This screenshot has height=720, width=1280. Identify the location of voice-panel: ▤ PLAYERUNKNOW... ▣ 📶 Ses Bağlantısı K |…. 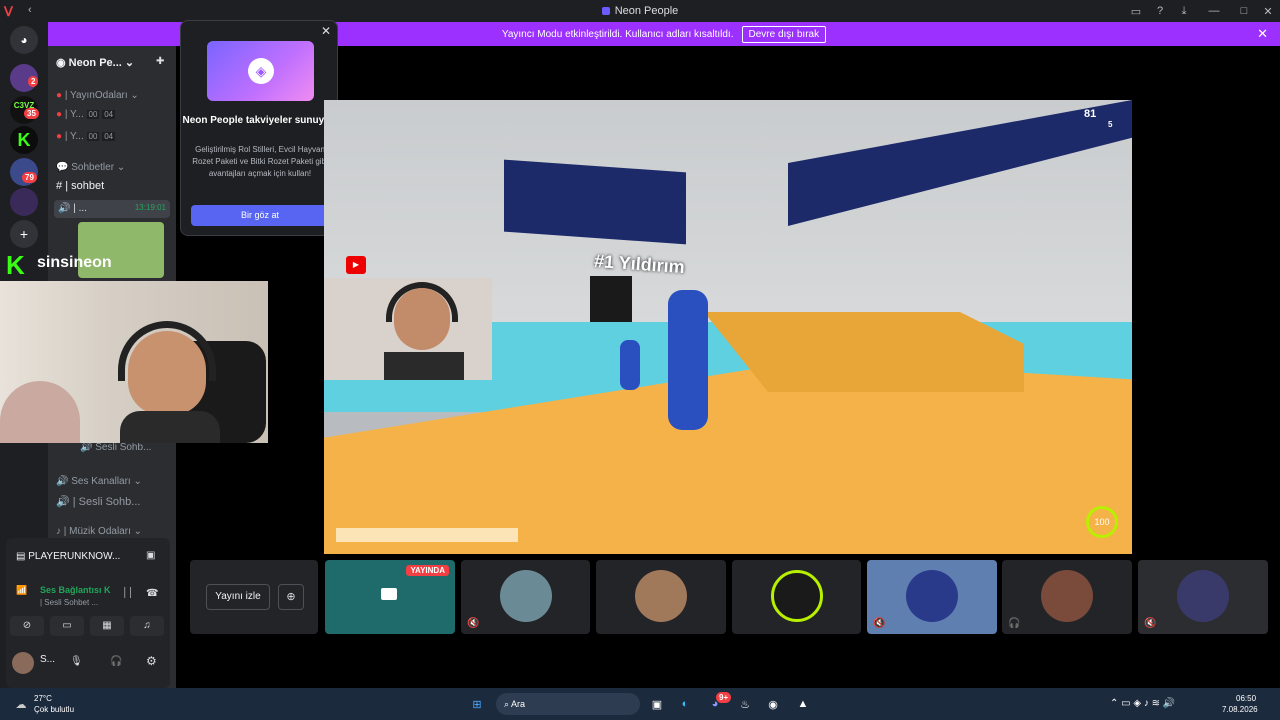
(88, 613).